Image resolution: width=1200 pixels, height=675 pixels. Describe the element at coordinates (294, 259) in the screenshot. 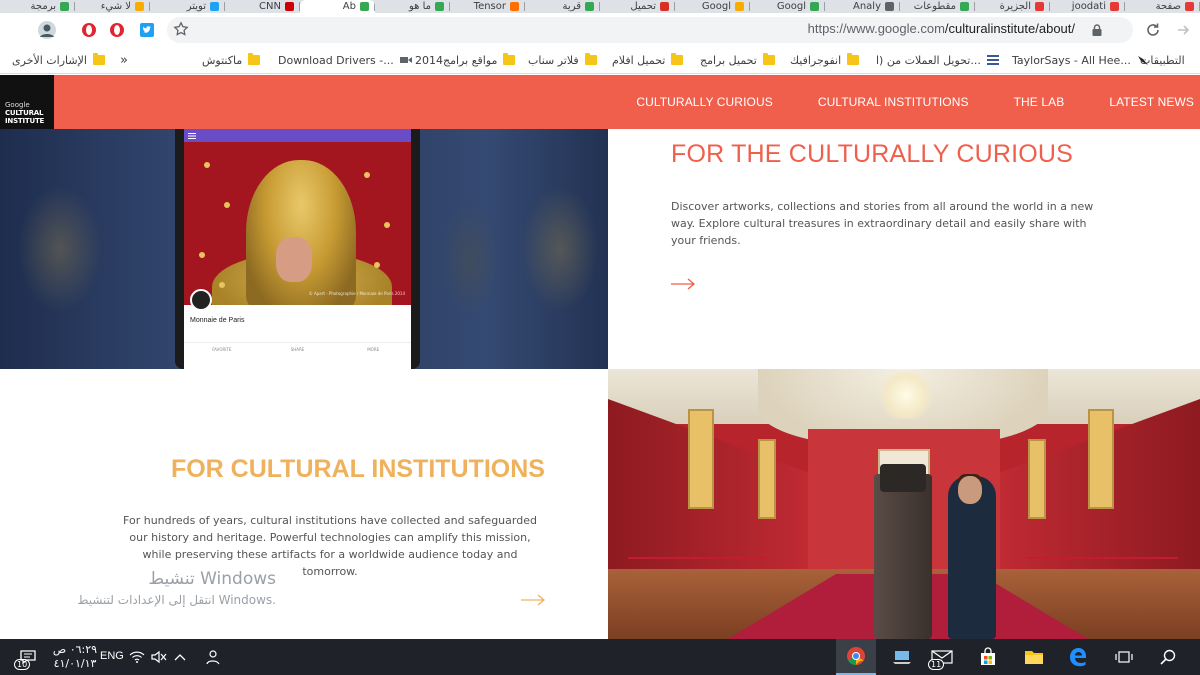

I see `artwork-face` at that location.